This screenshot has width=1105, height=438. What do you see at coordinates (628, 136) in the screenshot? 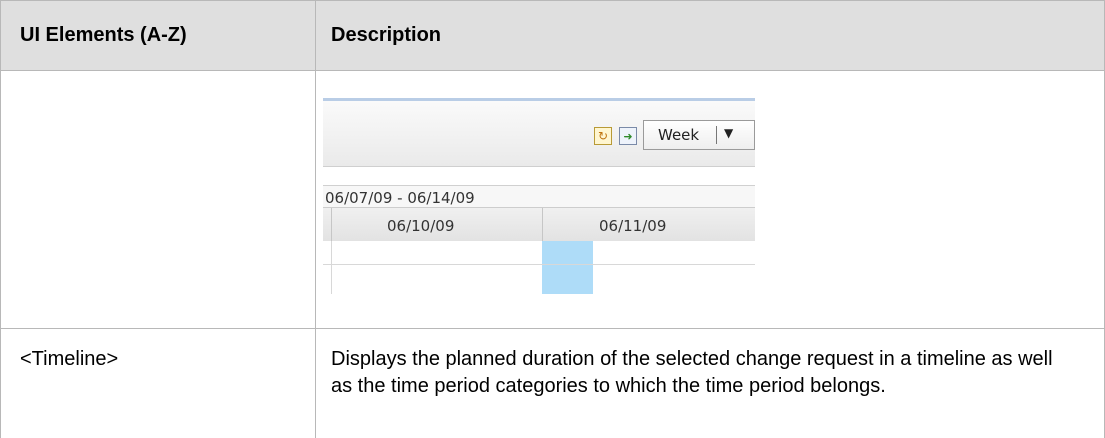
I see `export-icon: ➜` at bounding box center [628, 136].